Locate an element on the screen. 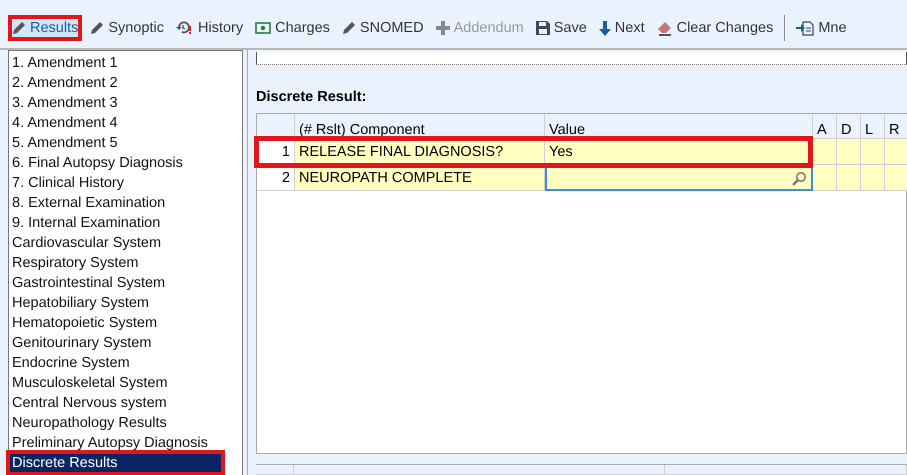  toolbar-button: Clear Changes is located at coordinates (715, 28).